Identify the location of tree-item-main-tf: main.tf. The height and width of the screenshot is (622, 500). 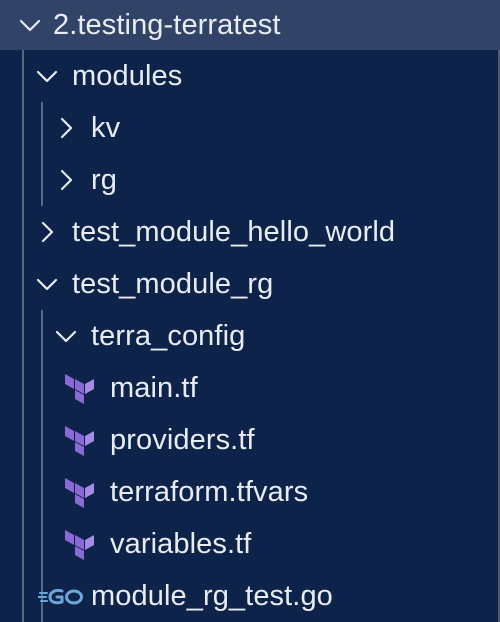
(250, 388).